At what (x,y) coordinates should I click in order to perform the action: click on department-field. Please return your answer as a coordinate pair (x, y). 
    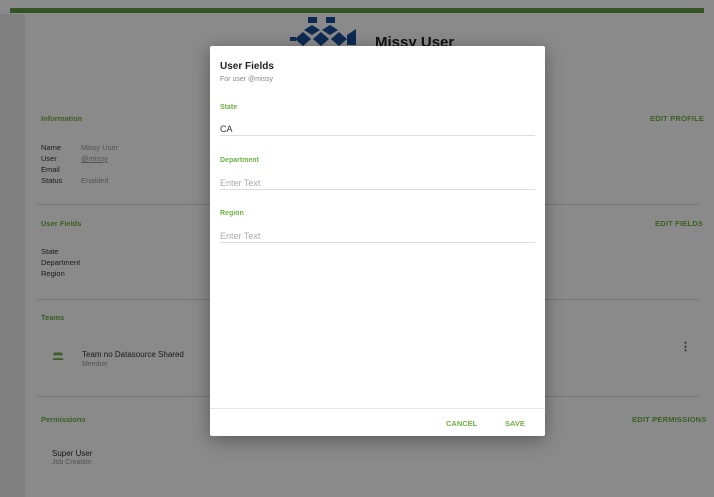
    Looking at the image, I should click on (377, 183).